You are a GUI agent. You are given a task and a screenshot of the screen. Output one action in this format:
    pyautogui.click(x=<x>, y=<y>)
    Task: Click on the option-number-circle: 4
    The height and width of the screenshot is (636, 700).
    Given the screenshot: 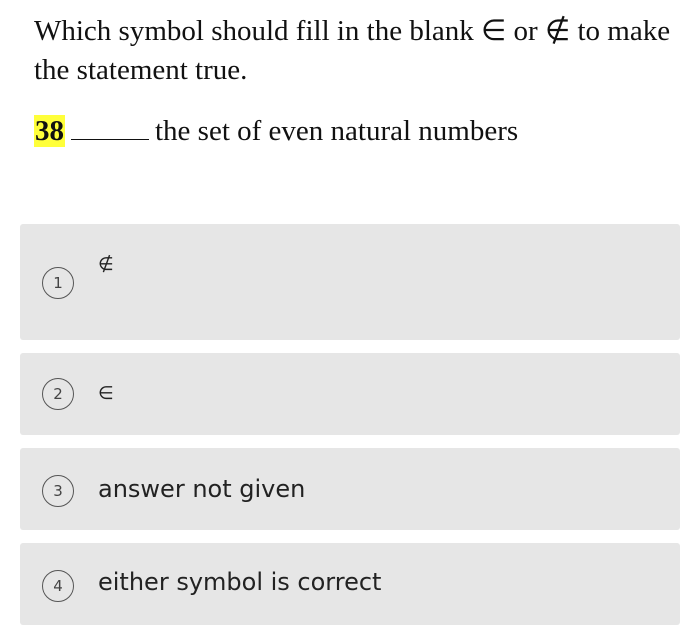 What is the action you would take?
    pyautogui.click(x=58, y=586)
    